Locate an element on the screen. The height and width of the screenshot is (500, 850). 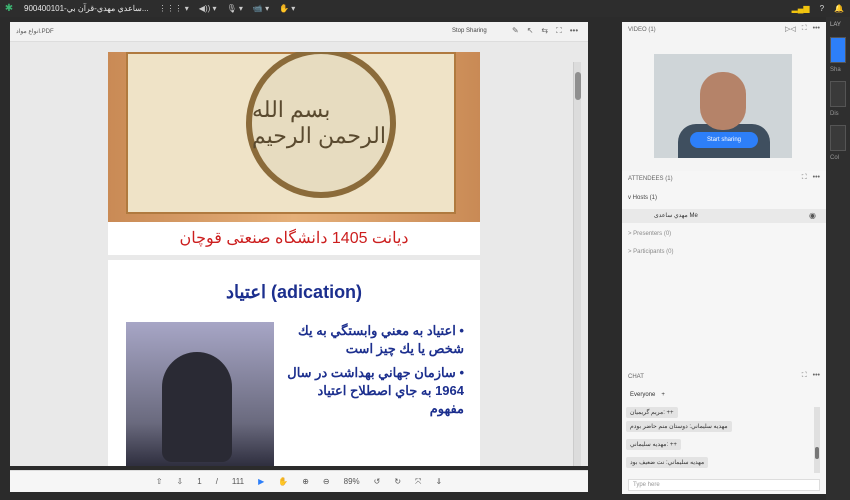
video-pod: VIDEO (1) ▷◁ ⛶ ••• Start sharing is located at coordinates (724, 102).